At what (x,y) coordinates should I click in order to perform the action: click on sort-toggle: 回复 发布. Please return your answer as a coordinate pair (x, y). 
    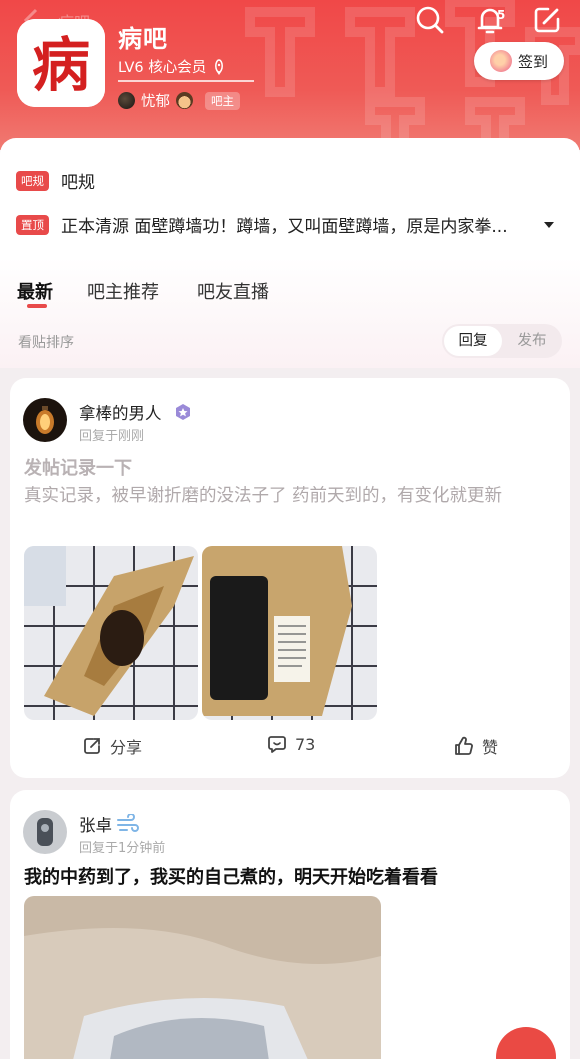
    Looking at the image, I should click on (502, 341).